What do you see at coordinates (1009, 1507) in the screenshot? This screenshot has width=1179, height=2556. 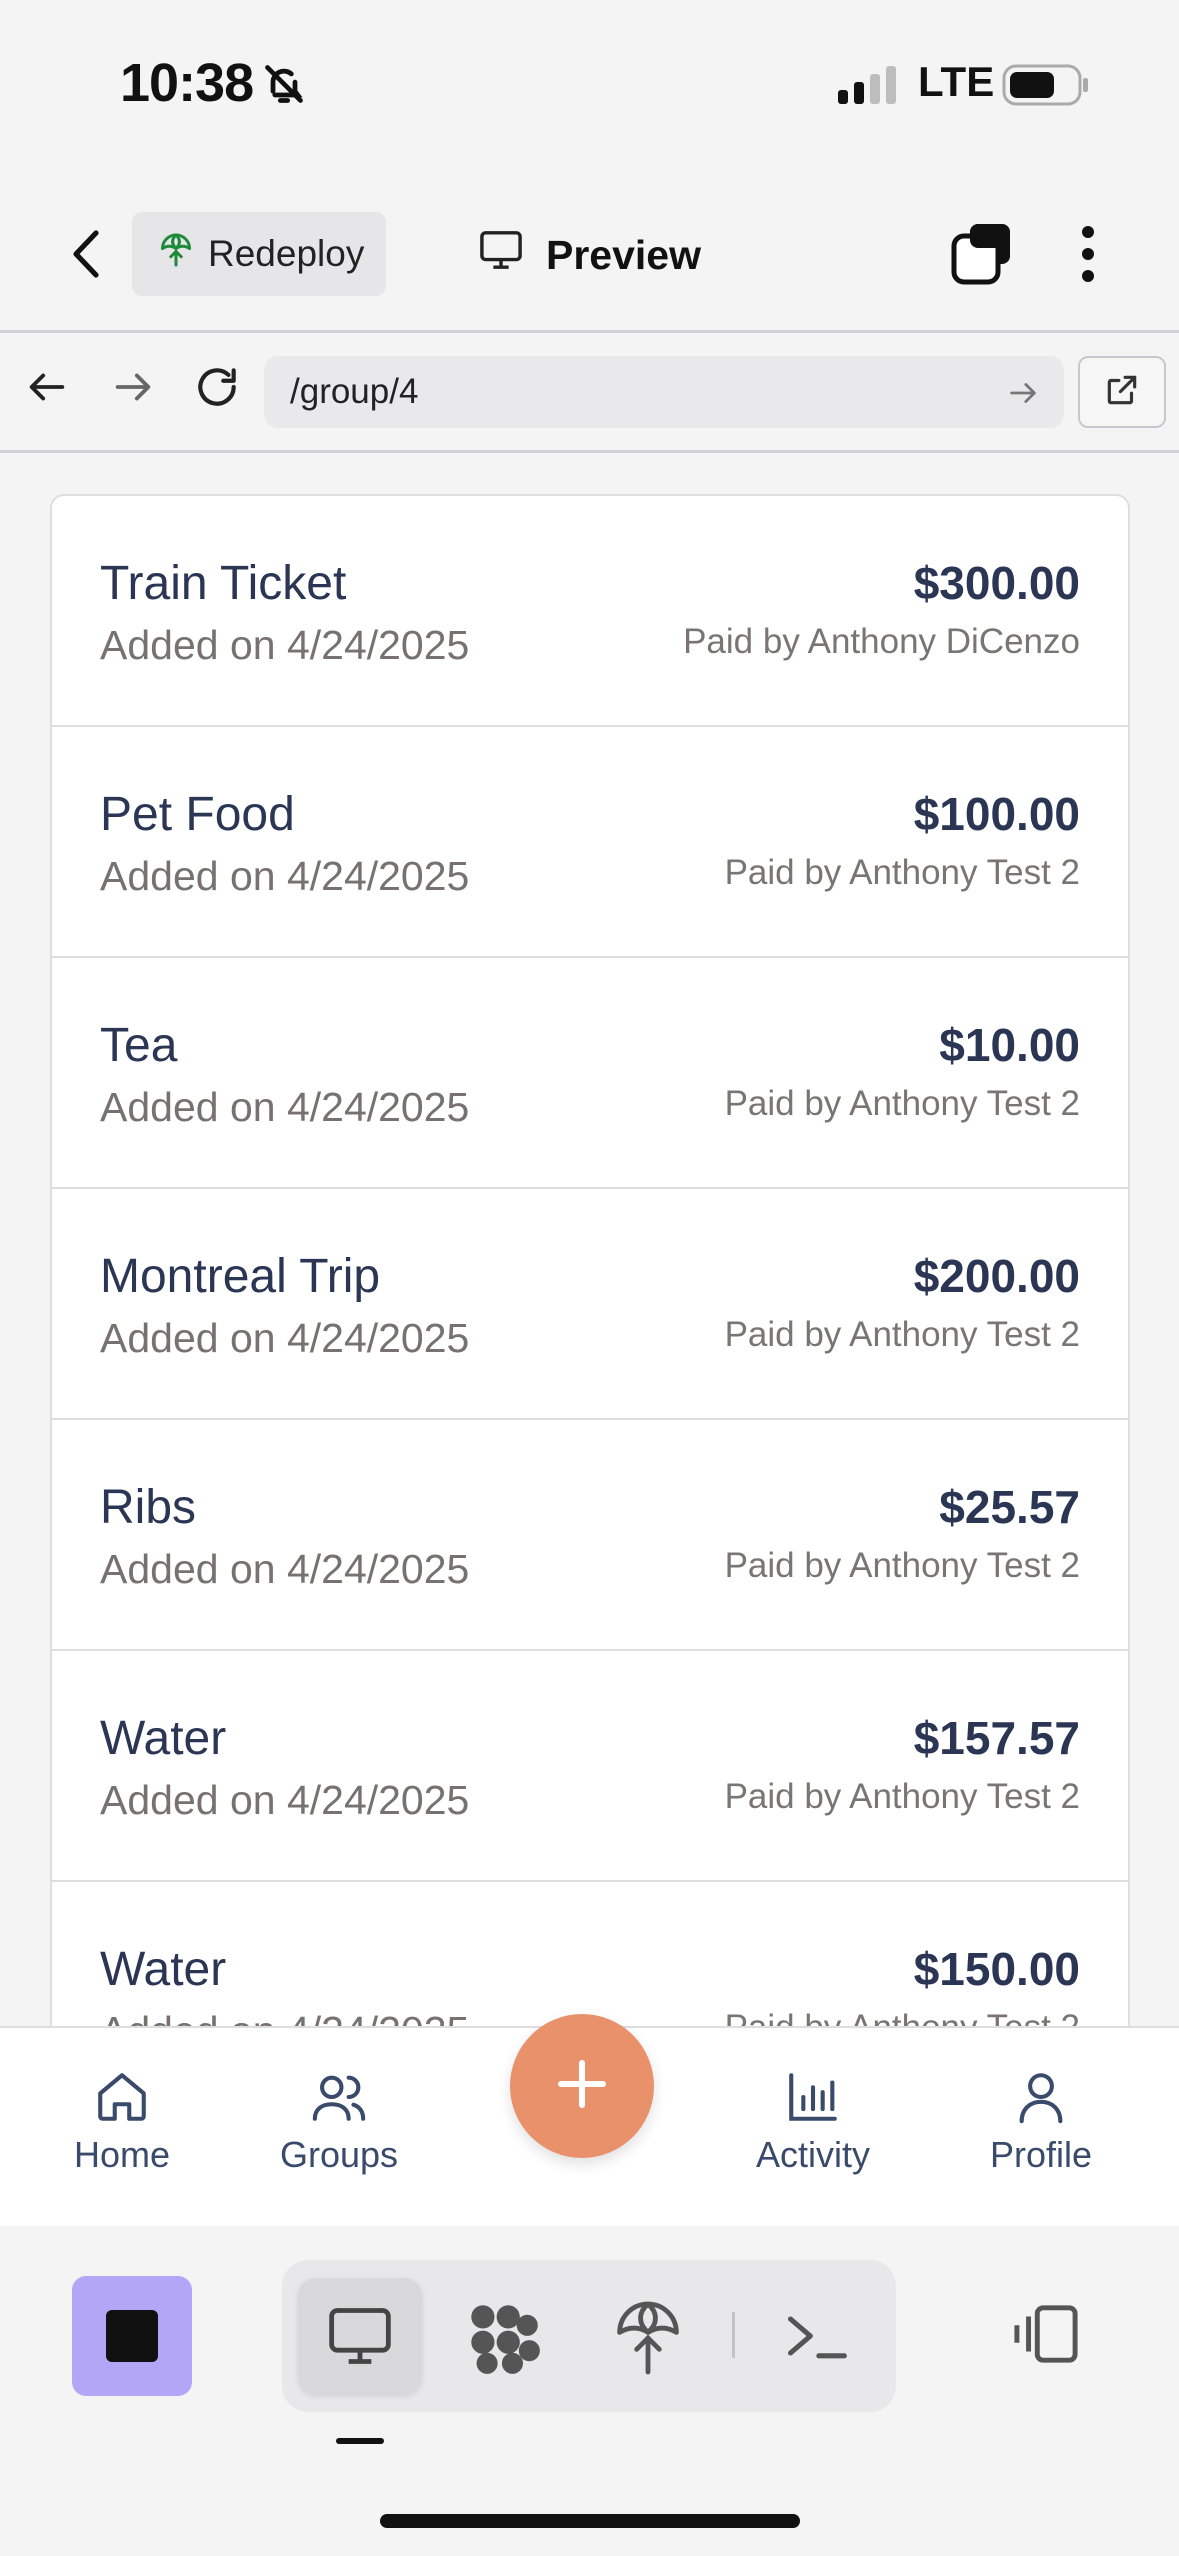 I see `expense-amount: $25.57` at bounding box center [1009, 1507].